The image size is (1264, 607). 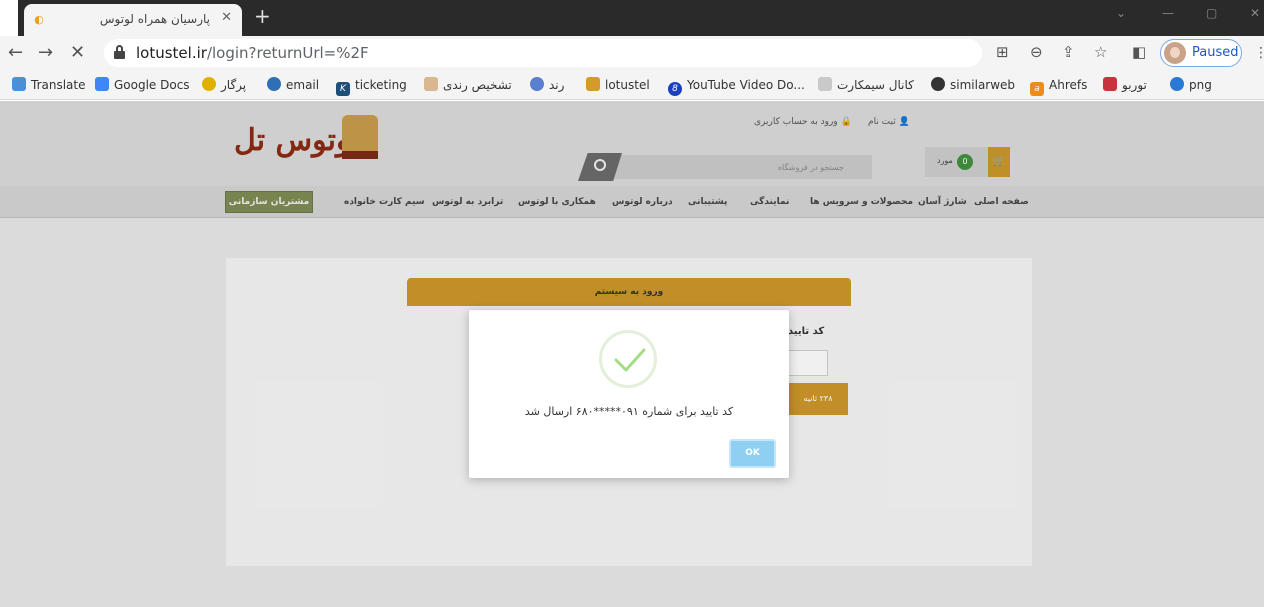 I want to click on bookmark-label: کانال سیمکارت, so click(x=875, y=85).